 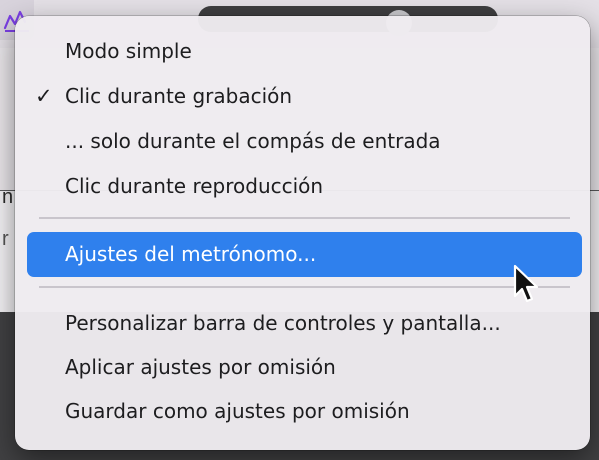 I want to click on menu-item-guardar-ajustes: Guardar como ajustes por omisión, so click(x=304, y=411).